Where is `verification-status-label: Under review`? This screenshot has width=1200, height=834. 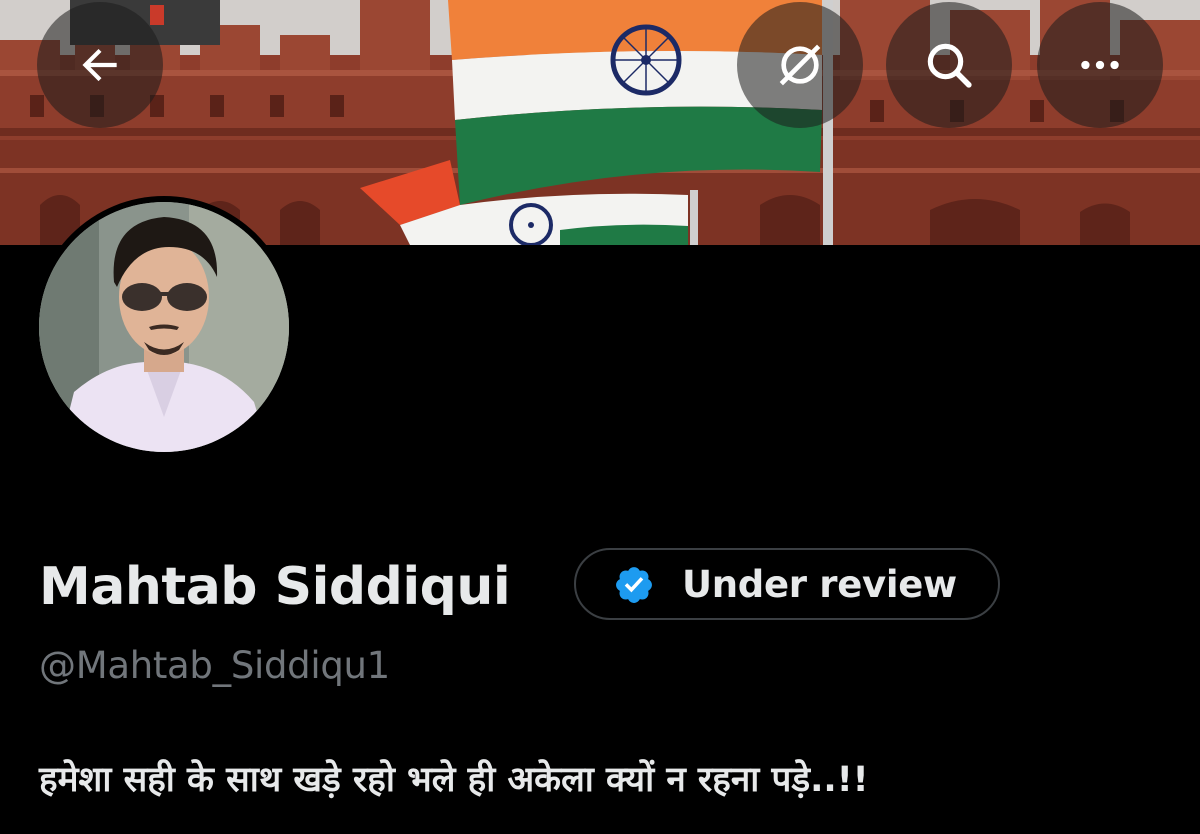 verification-status-label: Under review is located at coordinates (819, 584).